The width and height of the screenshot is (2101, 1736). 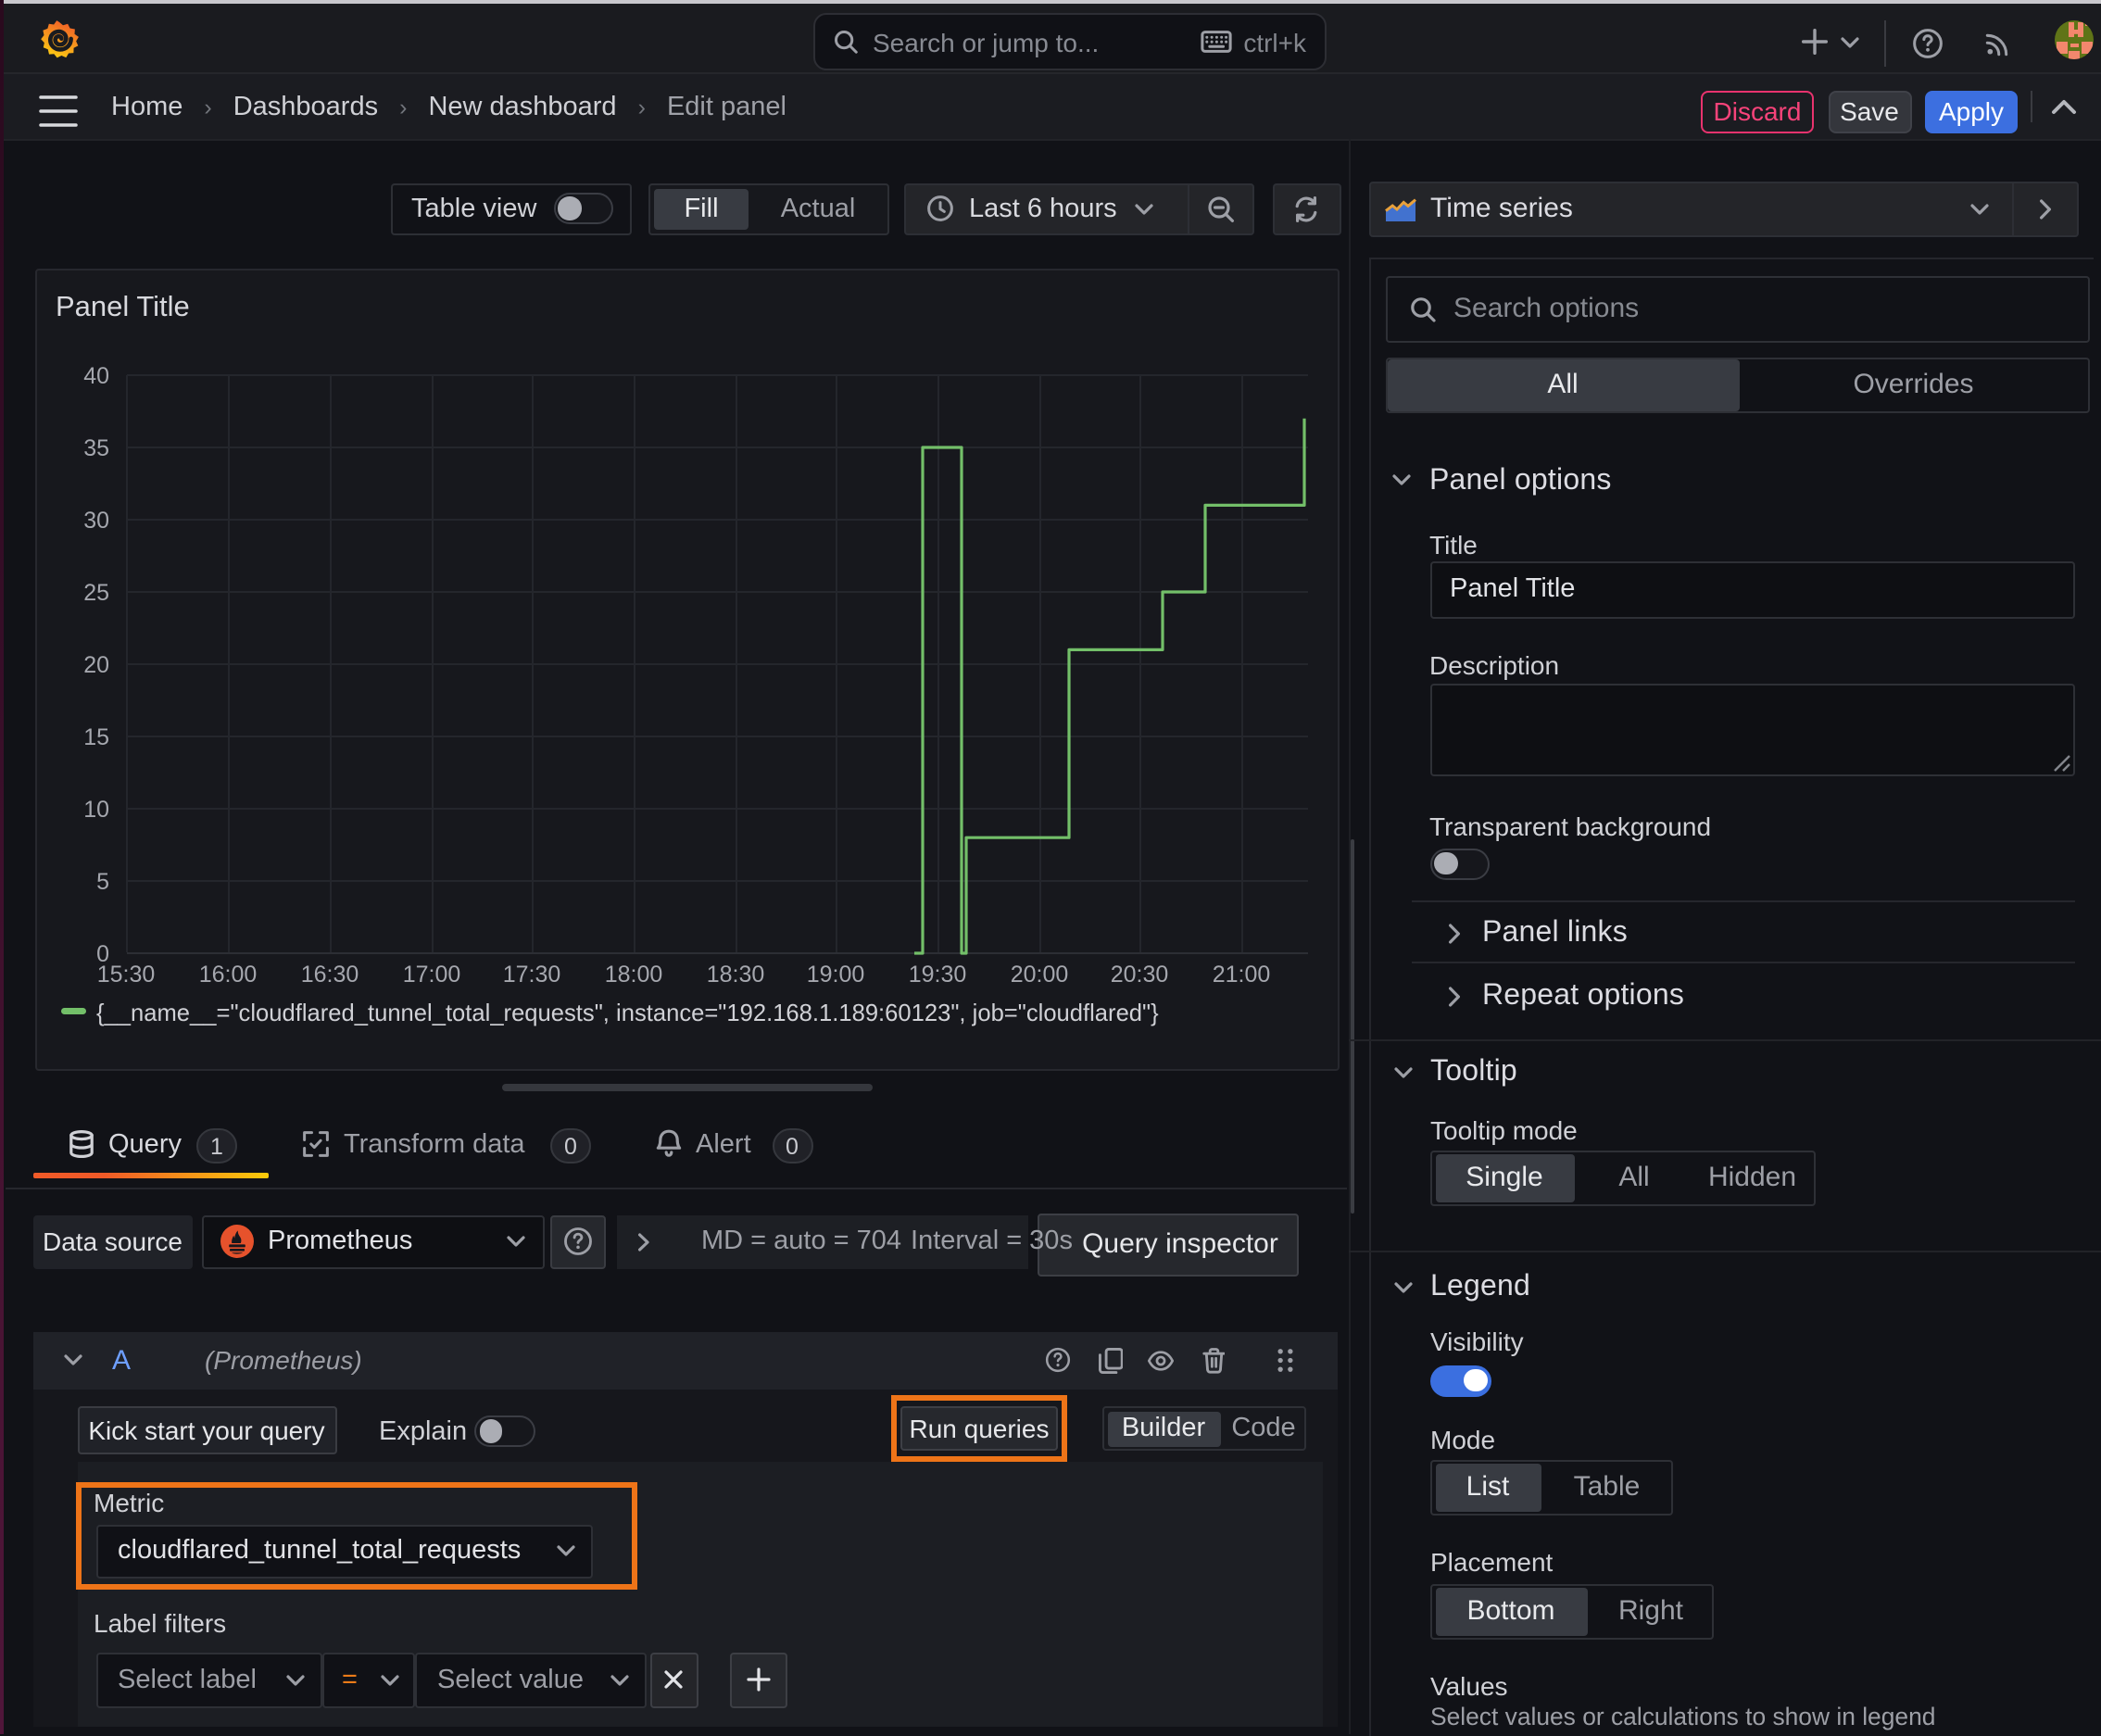 I want to click on svg-text: 5, so click(x=101, y=881).